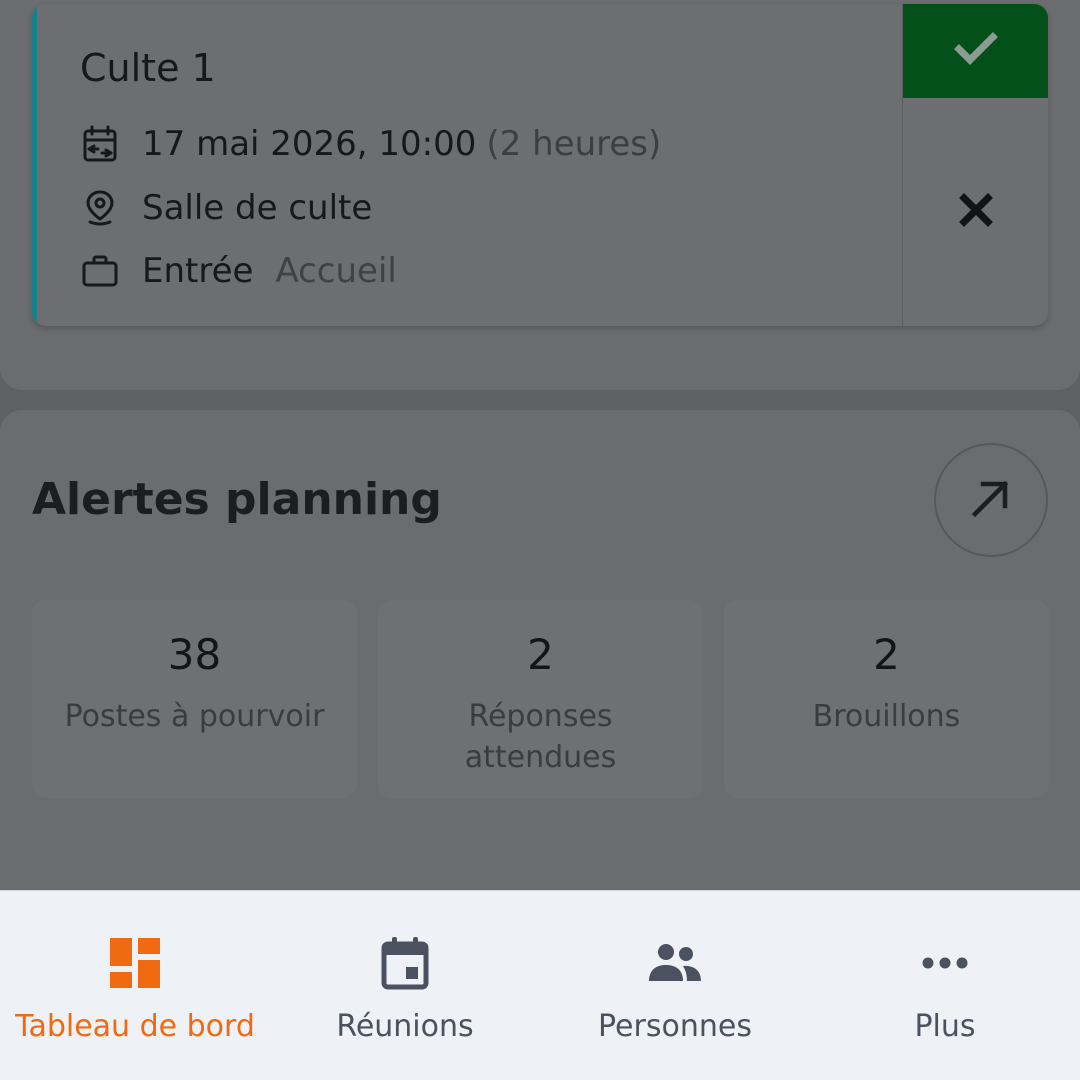  I want to click on accept-button, so click(975, 51).